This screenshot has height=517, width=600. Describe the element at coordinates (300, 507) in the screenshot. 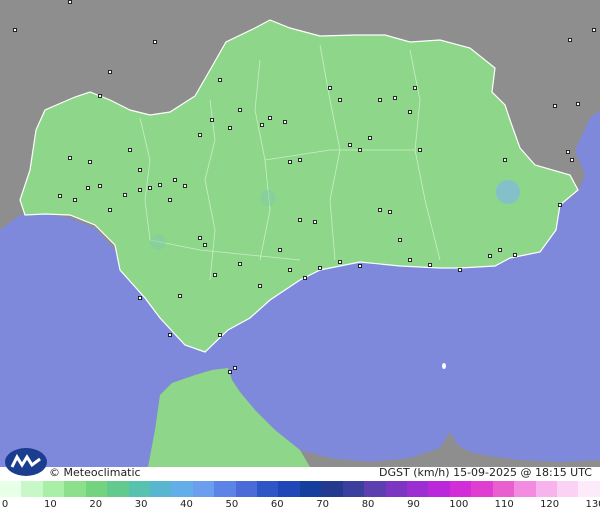

I see `scale-ticks: 0 10 20 30 40 50 60 70 80 90 100 110 120 130` at that location.